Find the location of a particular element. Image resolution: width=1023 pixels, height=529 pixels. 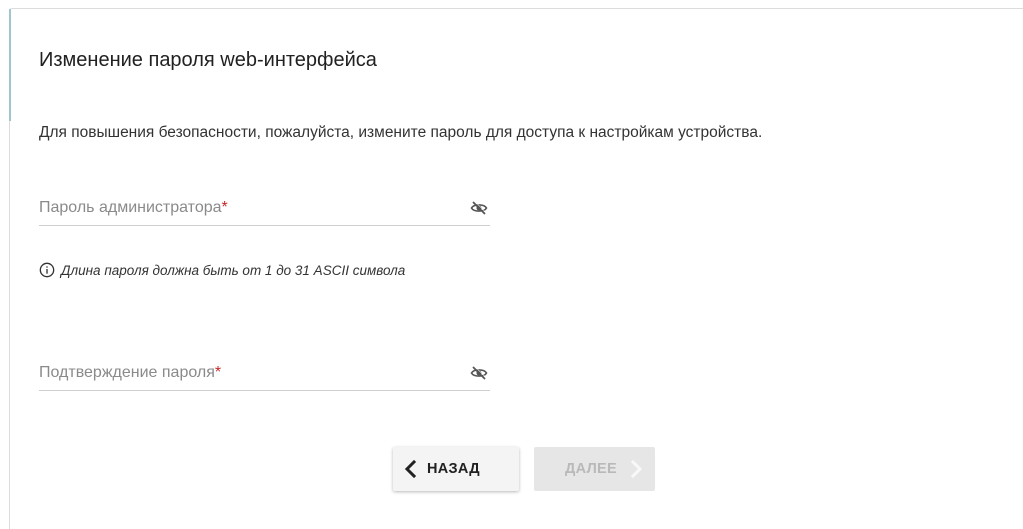

chevron-right-icon is located at coordinates (637, 469).